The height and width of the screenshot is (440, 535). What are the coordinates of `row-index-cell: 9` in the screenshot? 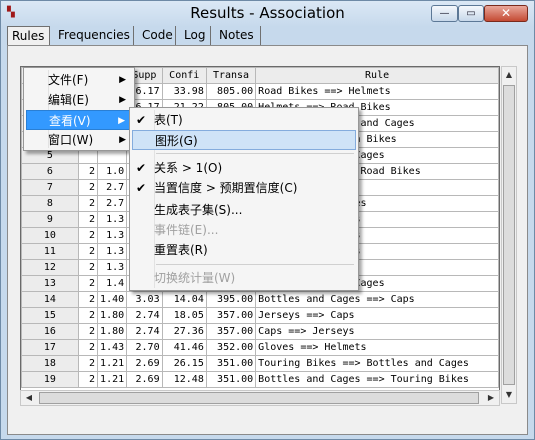 It's located at (50, 219).